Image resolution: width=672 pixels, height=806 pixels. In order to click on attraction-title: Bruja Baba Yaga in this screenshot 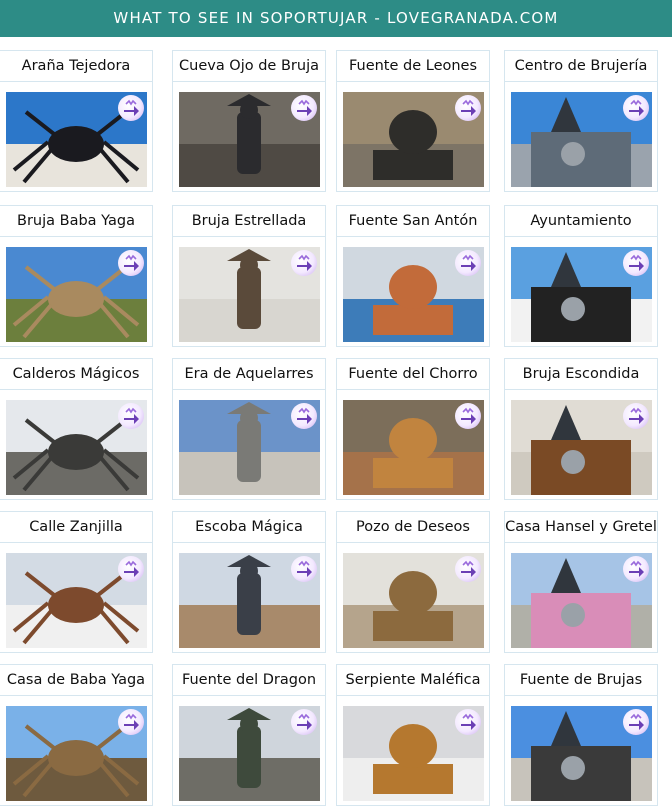, I will do `click(76, 221)`.